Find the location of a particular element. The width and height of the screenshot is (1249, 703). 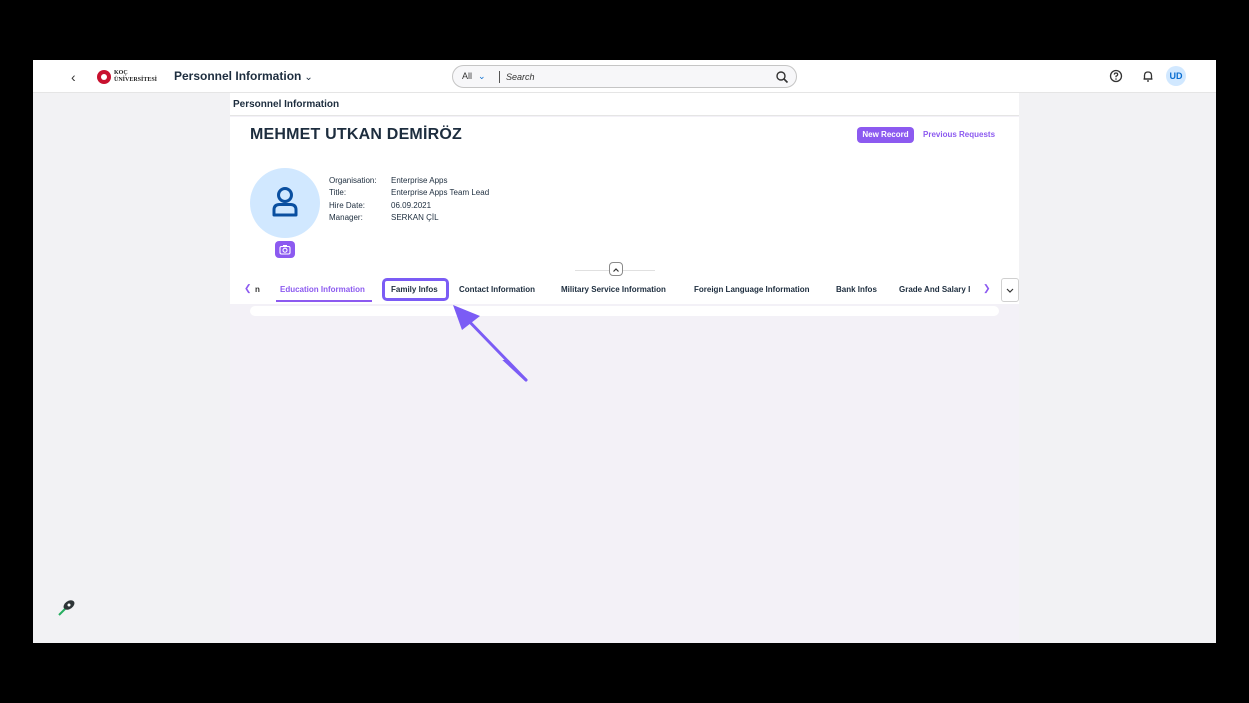

tab-grade-and-salary: Grade And Salary I is located at coordinates (934, 289).